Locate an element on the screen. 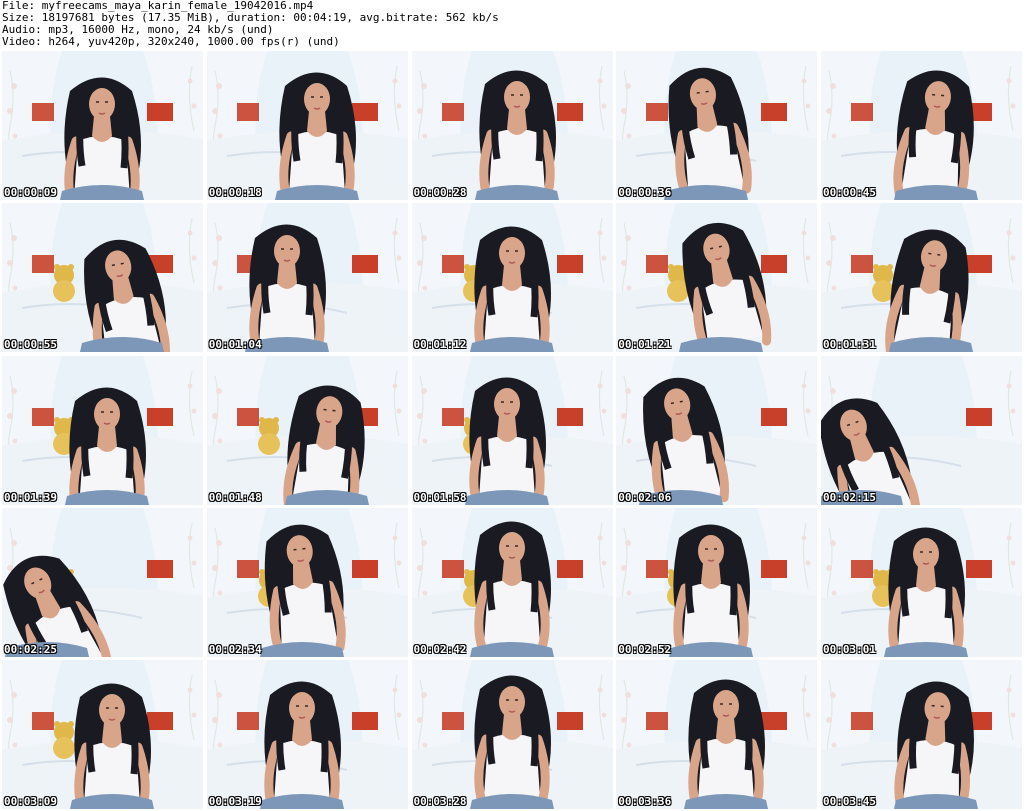 The image size is (1024, 811). video-thumbnail: 00:03:28 is located at coordinates (512, 734).